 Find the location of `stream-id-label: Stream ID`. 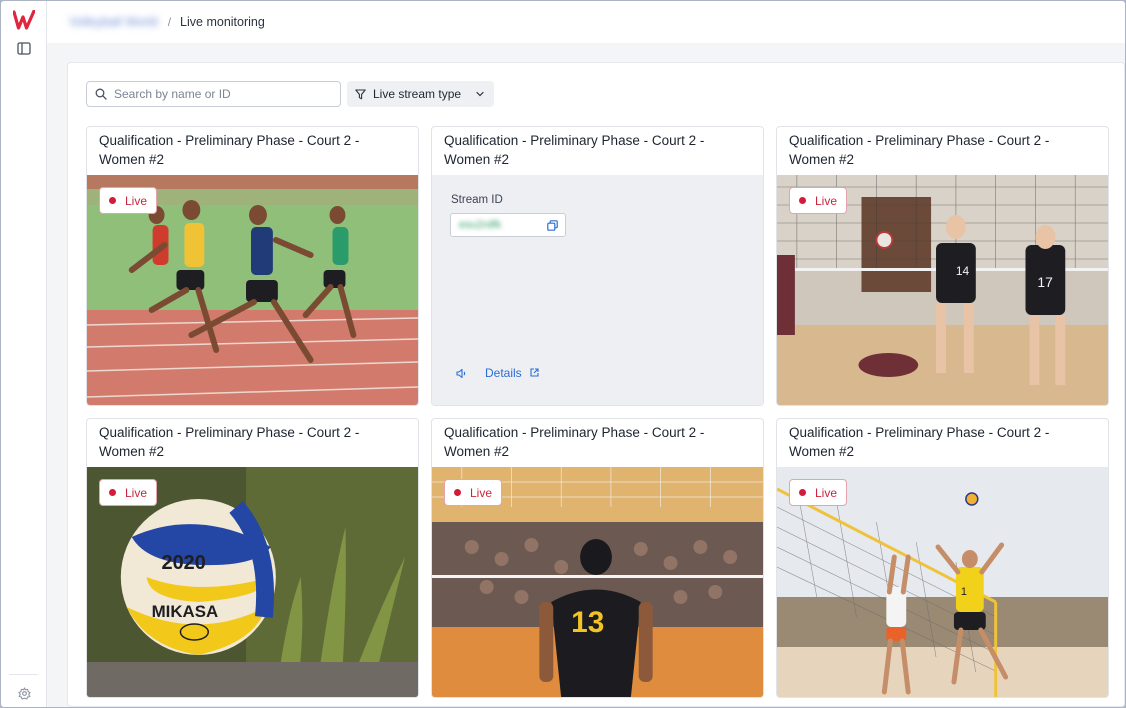

stream-id-label: Stream ID is located at coordinates (477, 200).